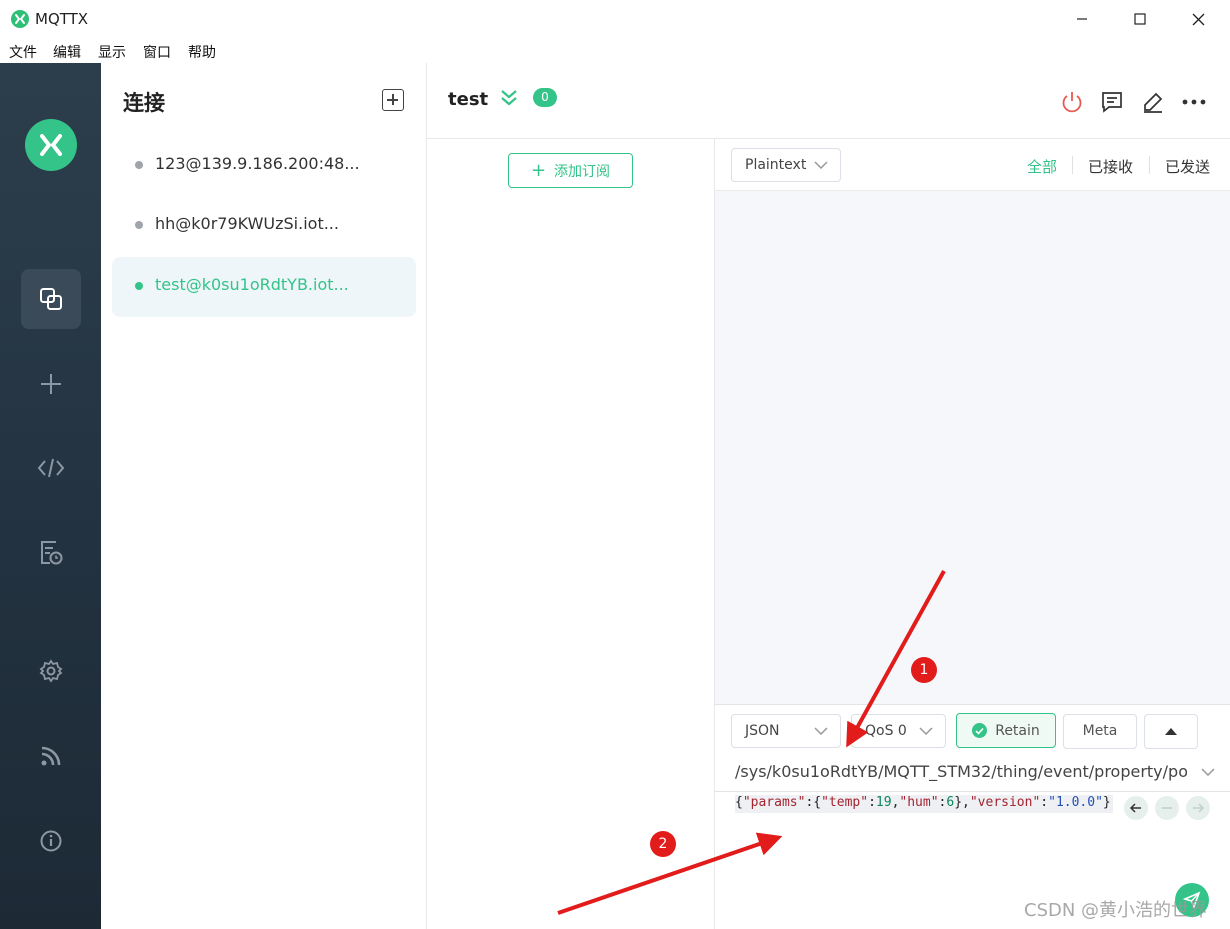 The image size is (1230, 929). What do you see at coordinates (886, 731) in the screenshot?
I see `qos-value: QoS 0` at bounding box center [886, 731].